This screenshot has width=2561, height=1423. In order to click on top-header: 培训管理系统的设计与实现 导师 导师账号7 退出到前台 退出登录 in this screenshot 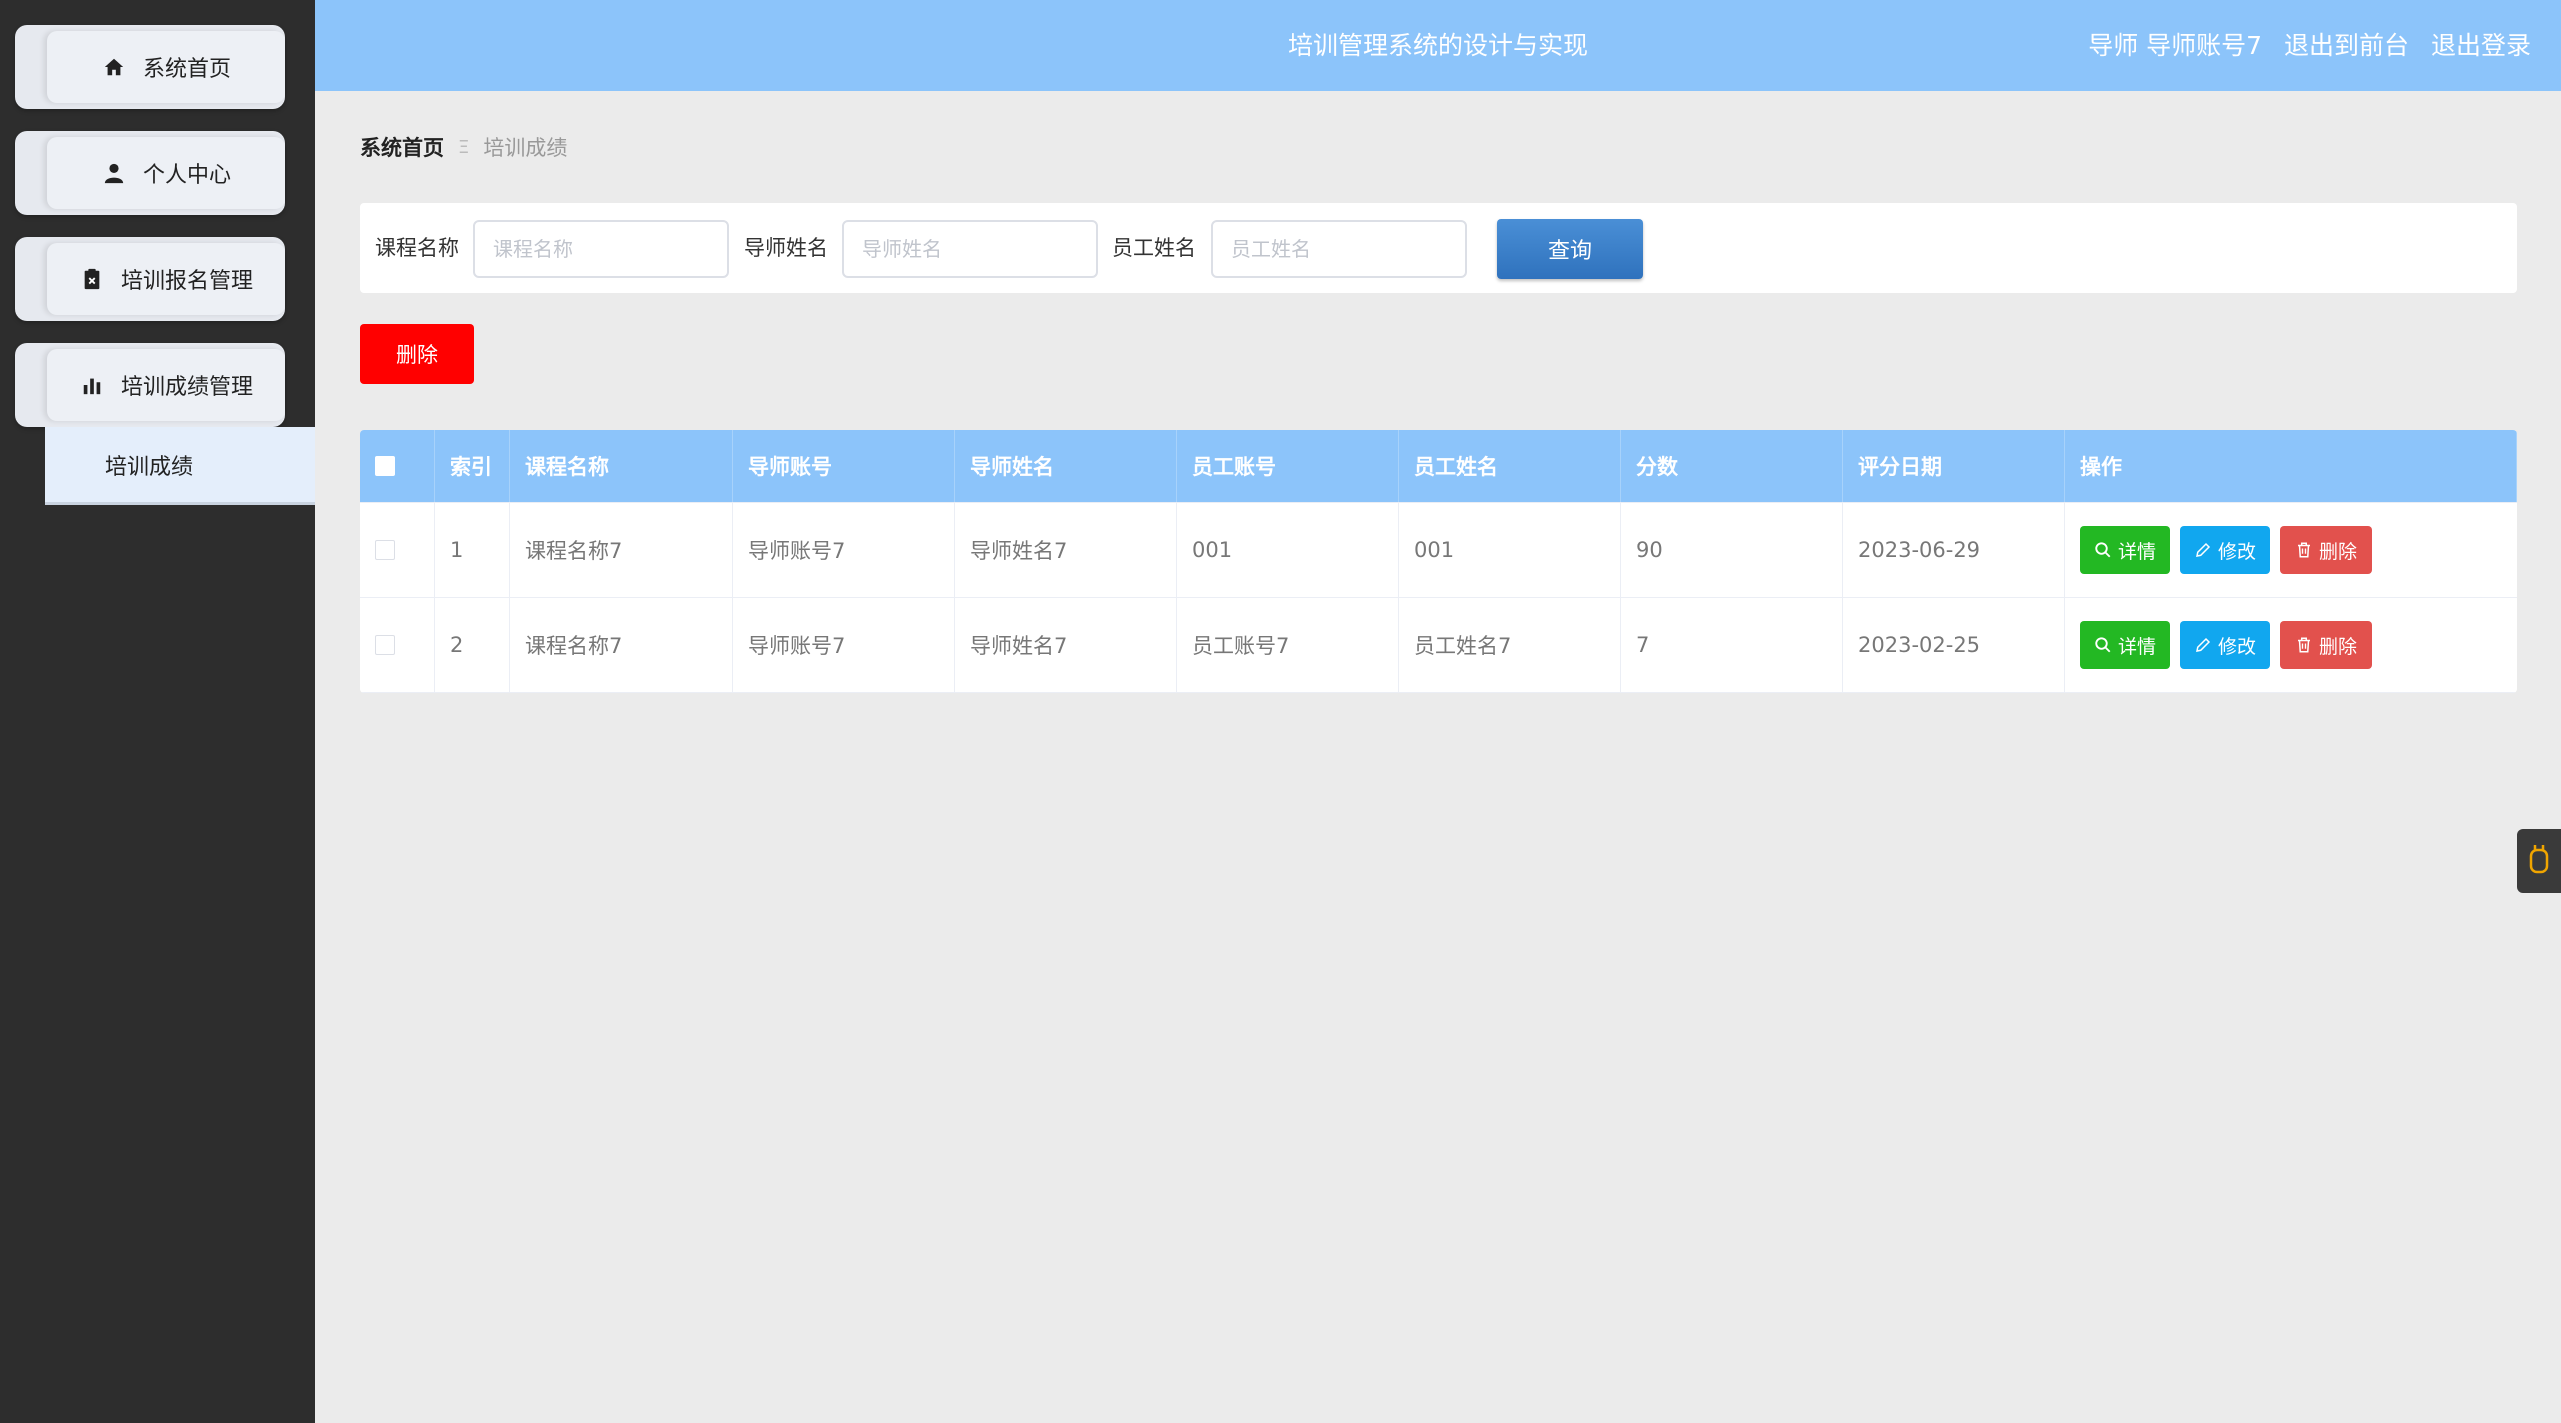, I will do `click(1438, 45)`.